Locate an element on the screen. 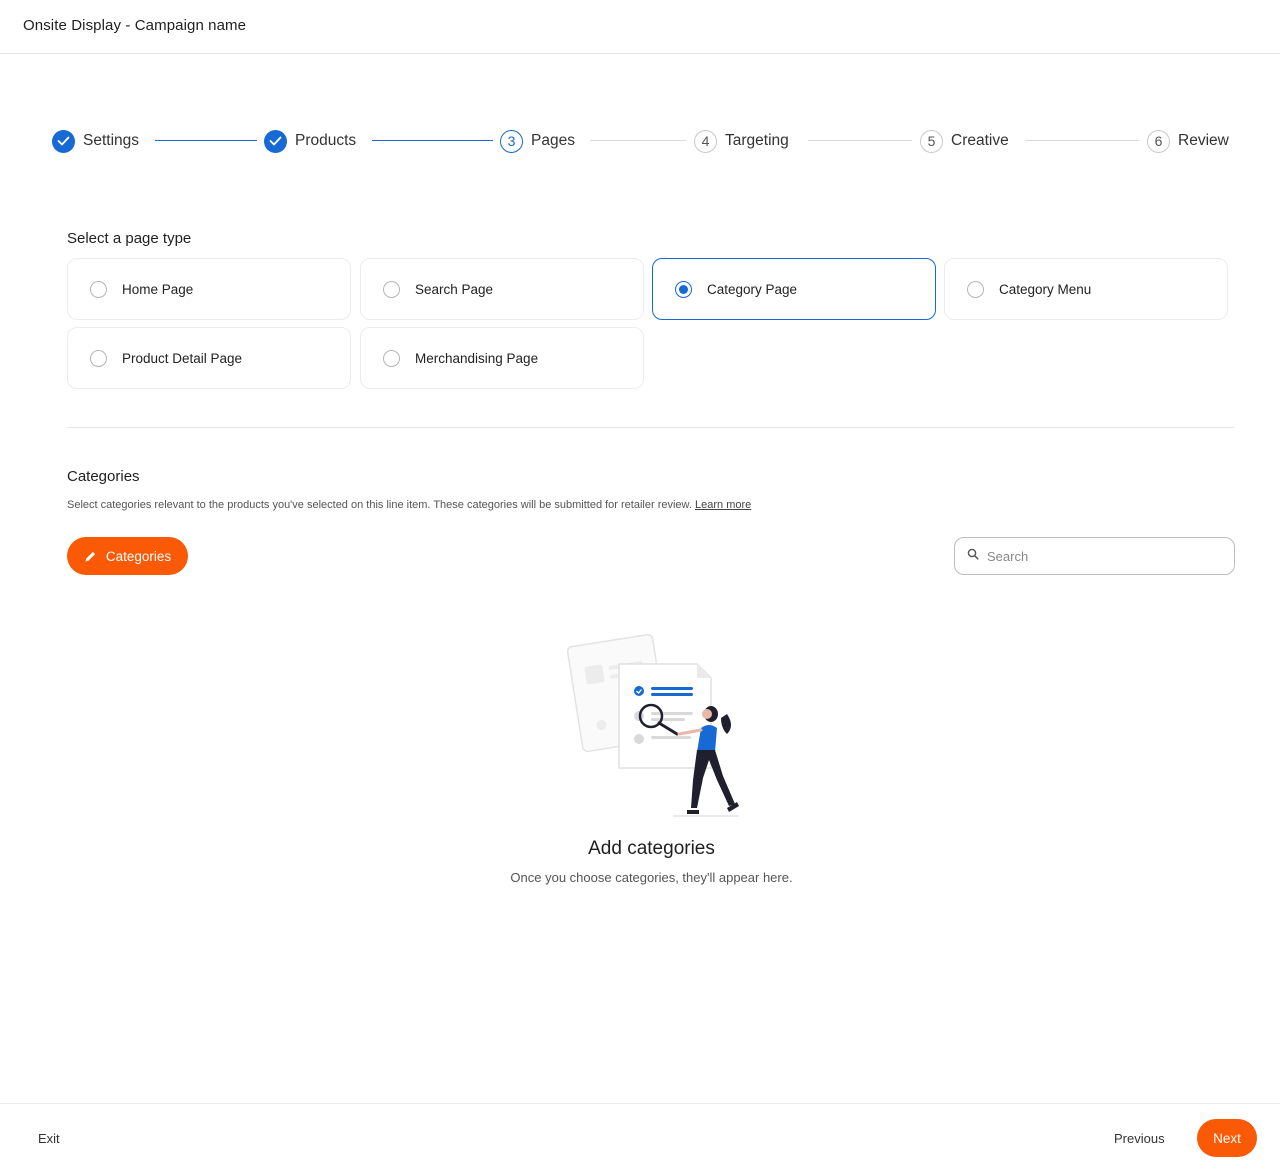 The width and height of the screenshot is (1280, 1171). step-number: 5 is located at coordinates (931, 141).